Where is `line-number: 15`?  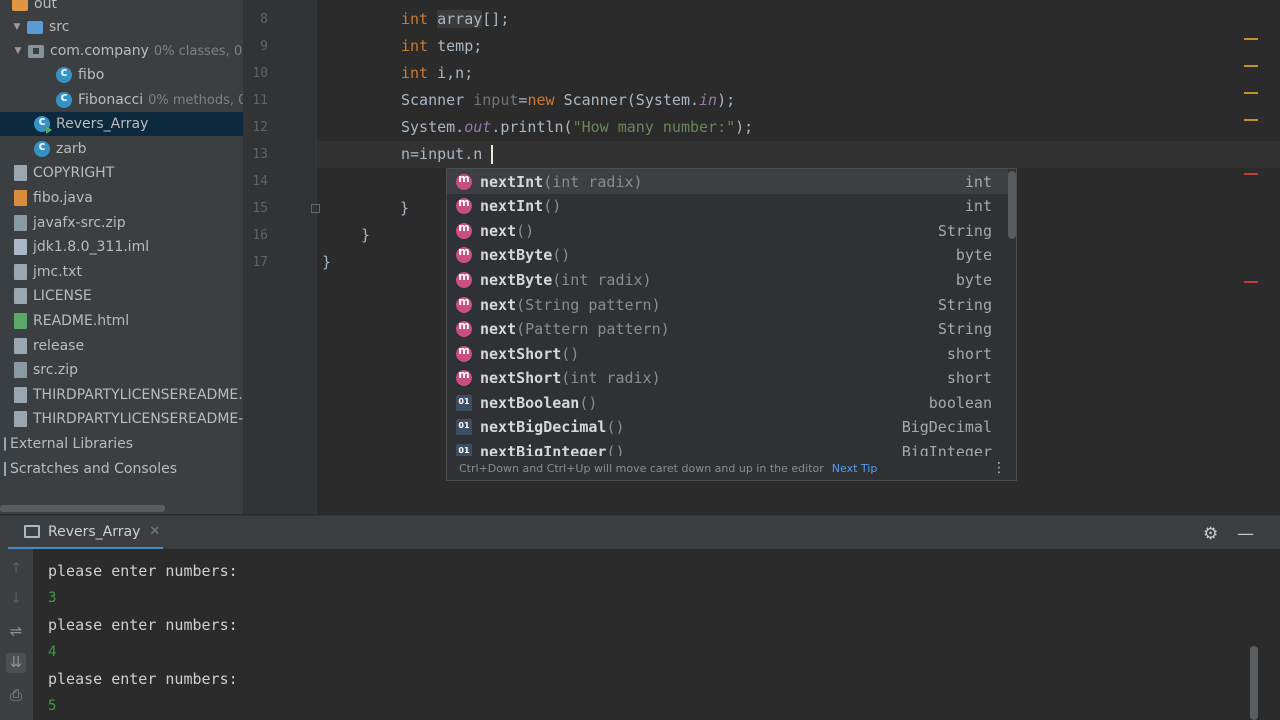
line-number: 15 is located at coordinates (260, 208).